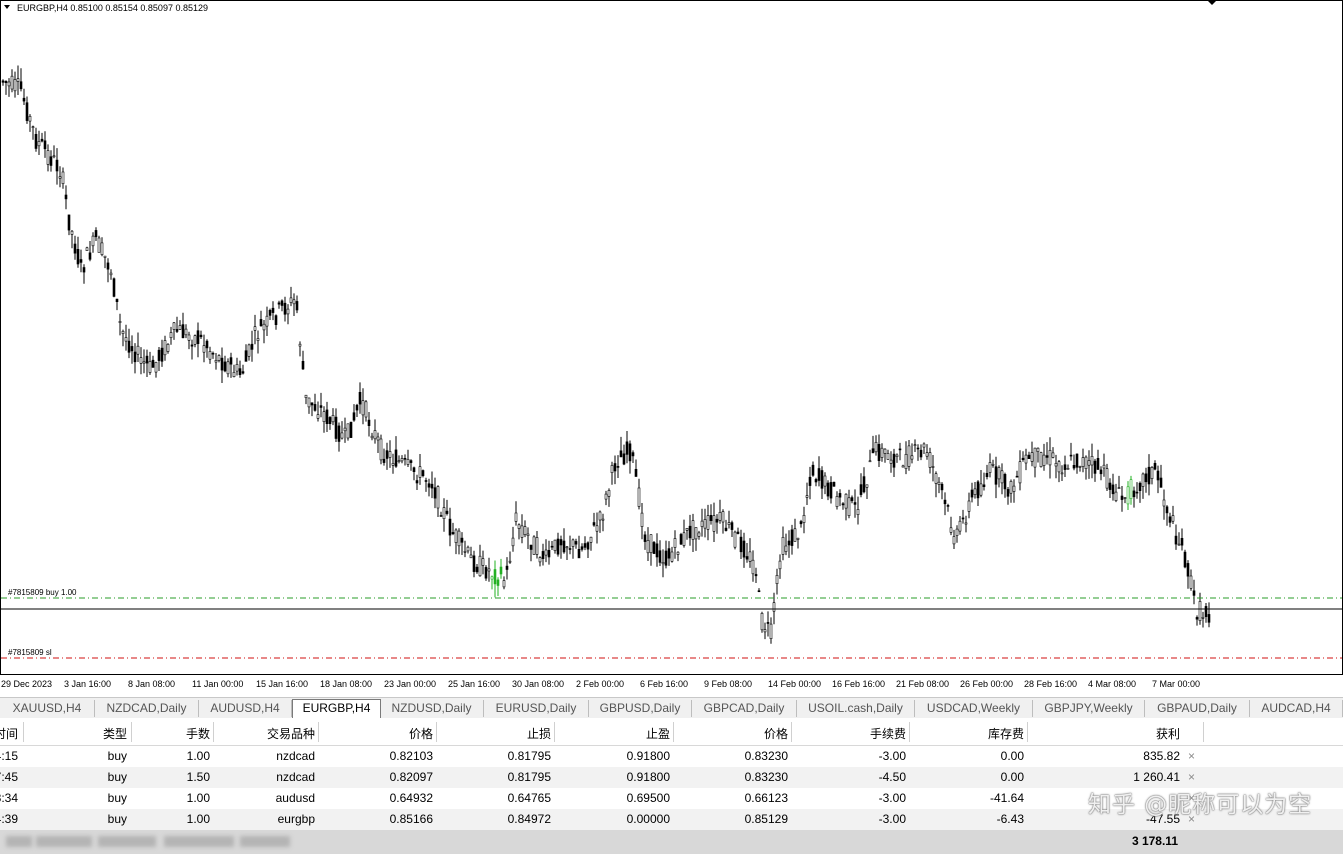 The height and width of the screenshot is (854, 1343). What do you see at coordinates (648, 756) in the screenshot?
I see `cell-take-profit: 0.91800` at bounding box center [648, 756].